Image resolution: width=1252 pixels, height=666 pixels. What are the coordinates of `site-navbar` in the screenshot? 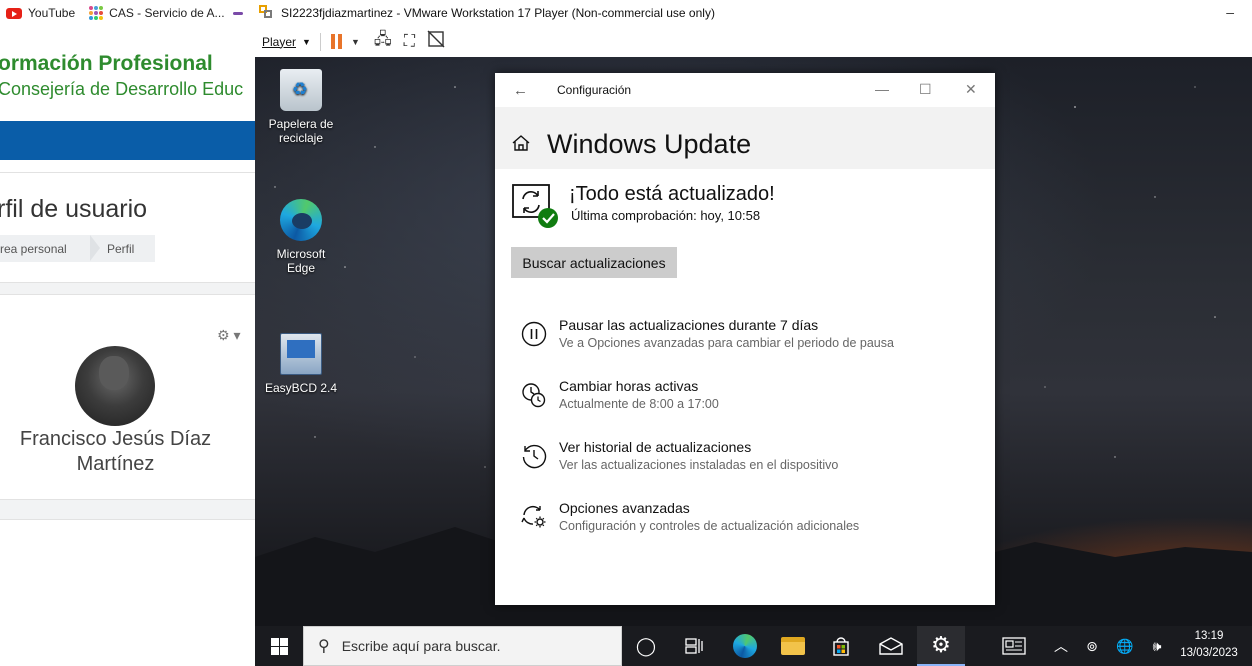 It's located at (127, 140).